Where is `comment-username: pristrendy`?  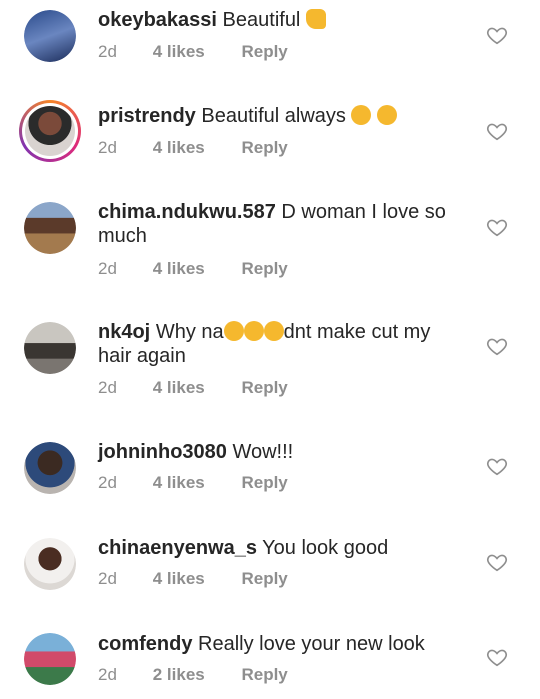
comment-username: pristrendy is located at coordinates (147, 116).